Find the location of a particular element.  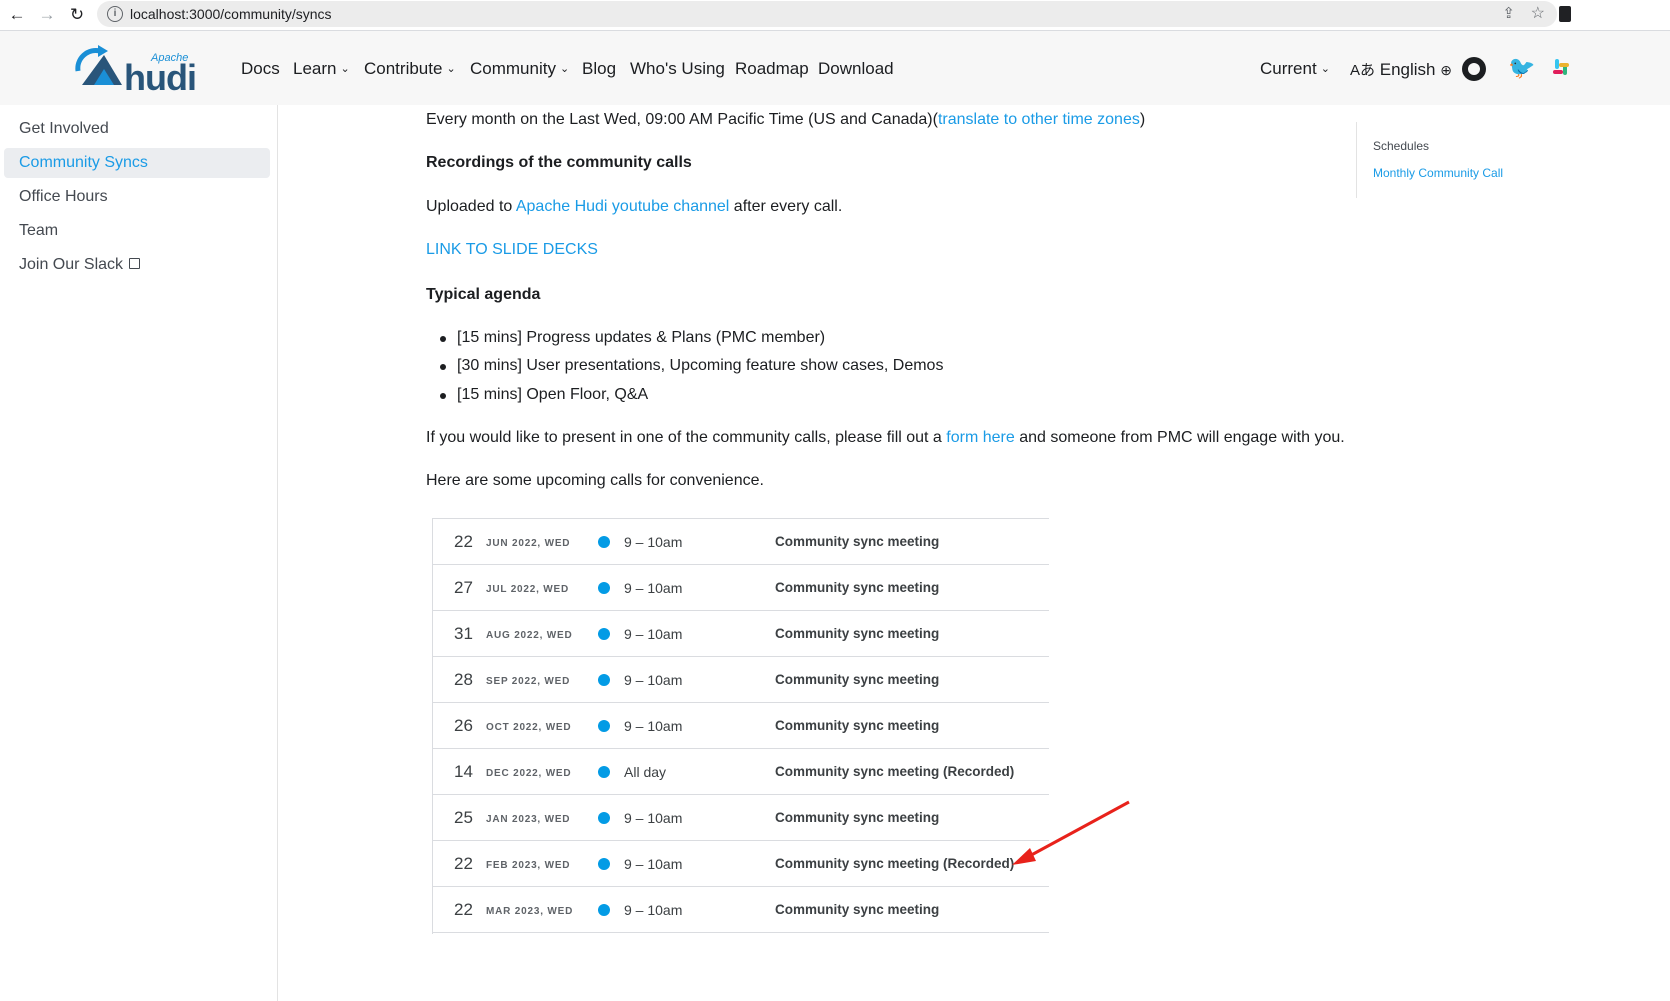

translate-icon: Aあ is located at coordinates (1363, 70).